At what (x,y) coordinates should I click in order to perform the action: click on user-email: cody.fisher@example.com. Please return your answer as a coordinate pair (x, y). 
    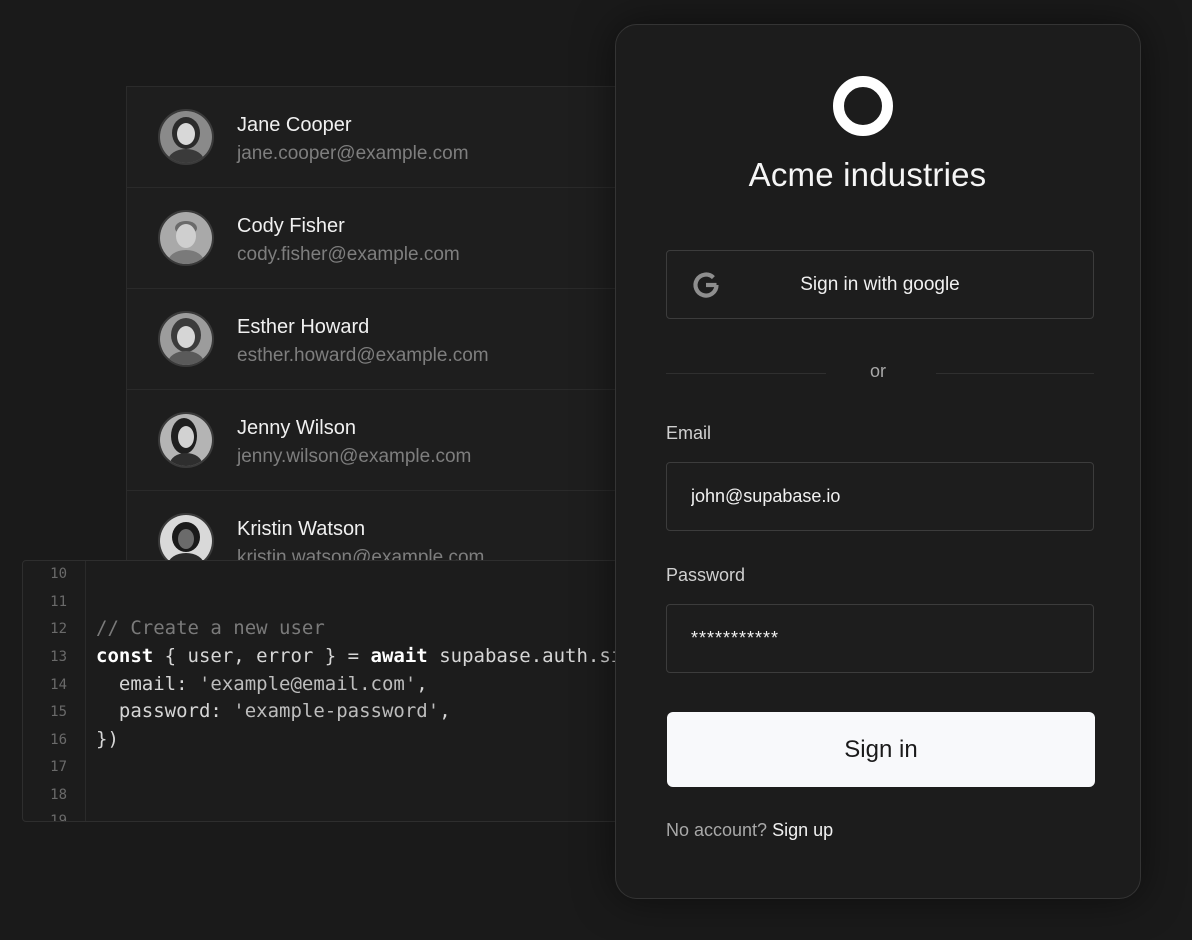
    Looking at the image, I should click on (348, 254).